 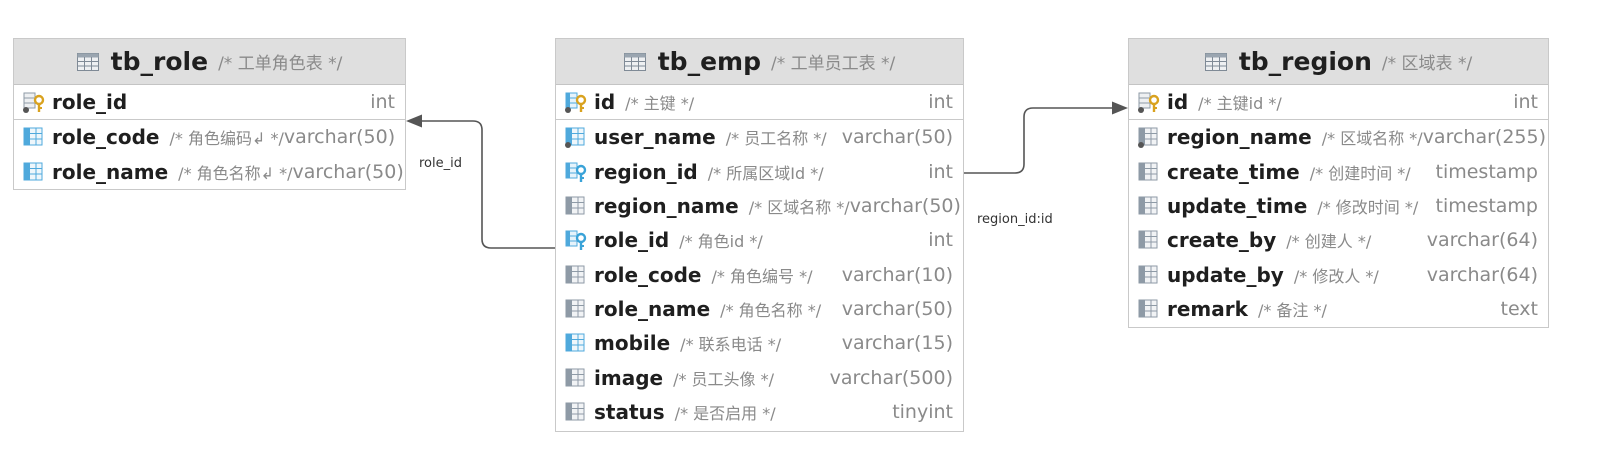 I want to click on column-row-region_name: region_name /* 区域名称 */ varchar(255), so click(x=1338, y=137).